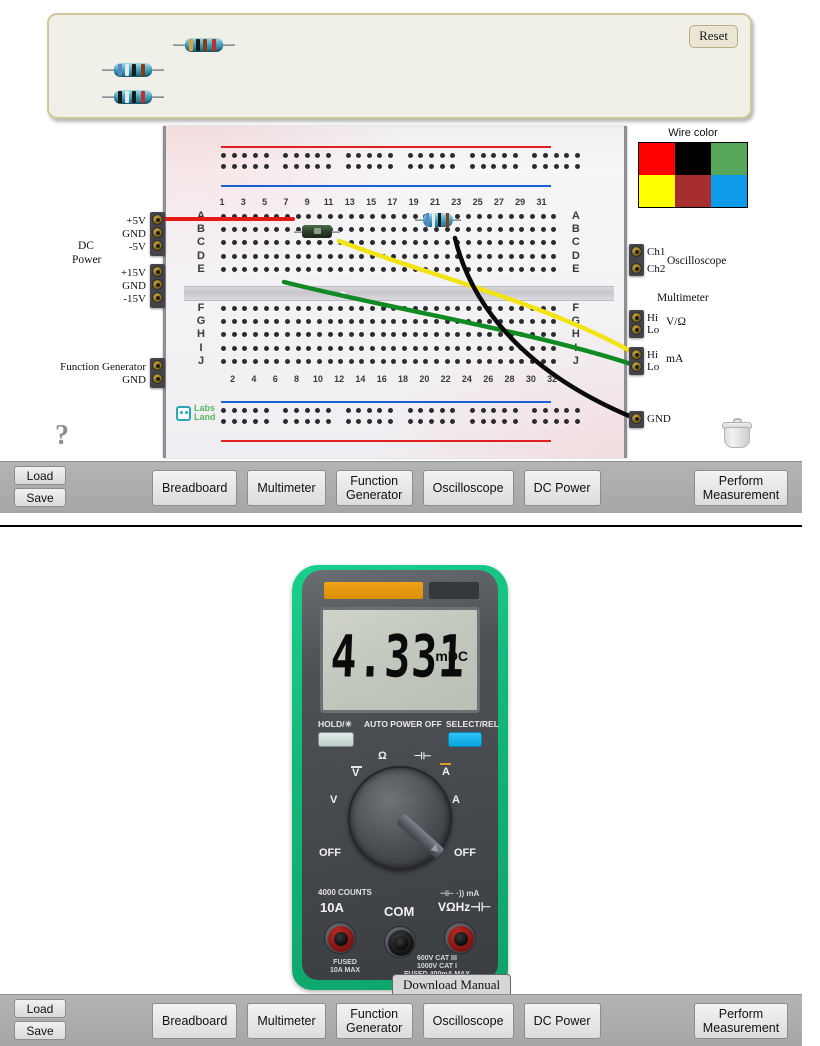 This screenshot has height=1046, width=820. I want to click on jack-10a, so click(340, 938).